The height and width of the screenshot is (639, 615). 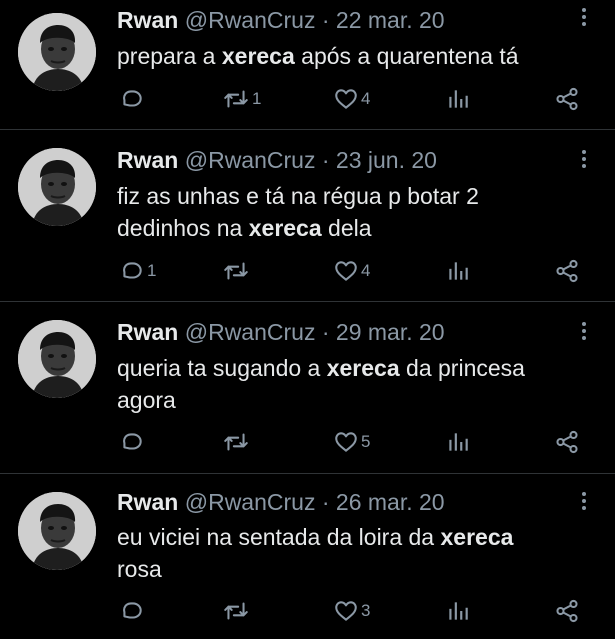 I want to click on tweet-date: 26 mar. 20, so click(x=390, y=502).